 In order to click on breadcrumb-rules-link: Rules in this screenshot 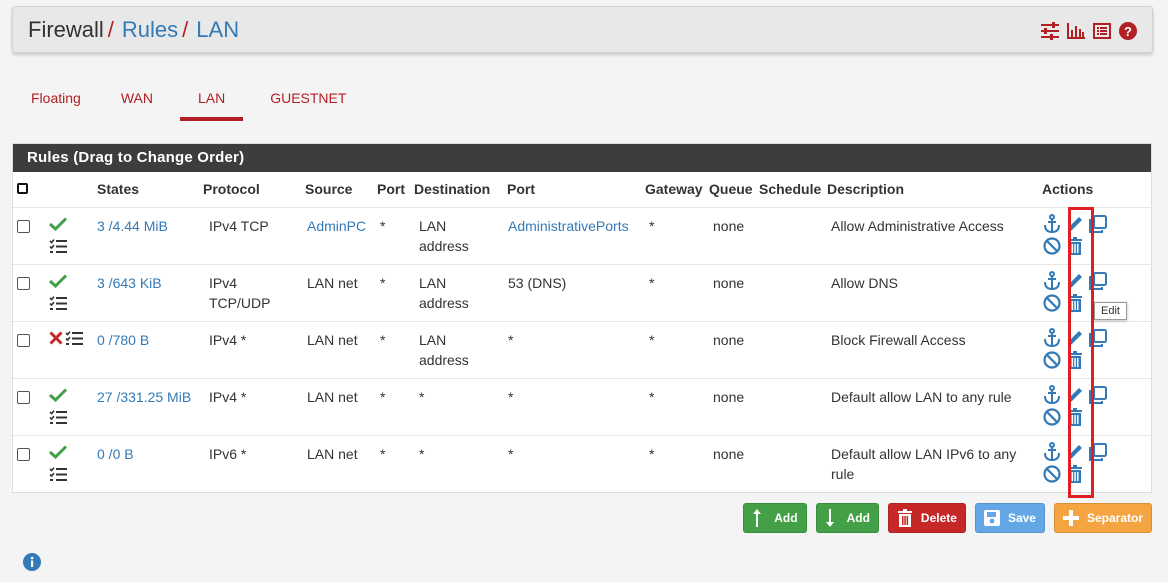, I will do `click(150, 30)`.